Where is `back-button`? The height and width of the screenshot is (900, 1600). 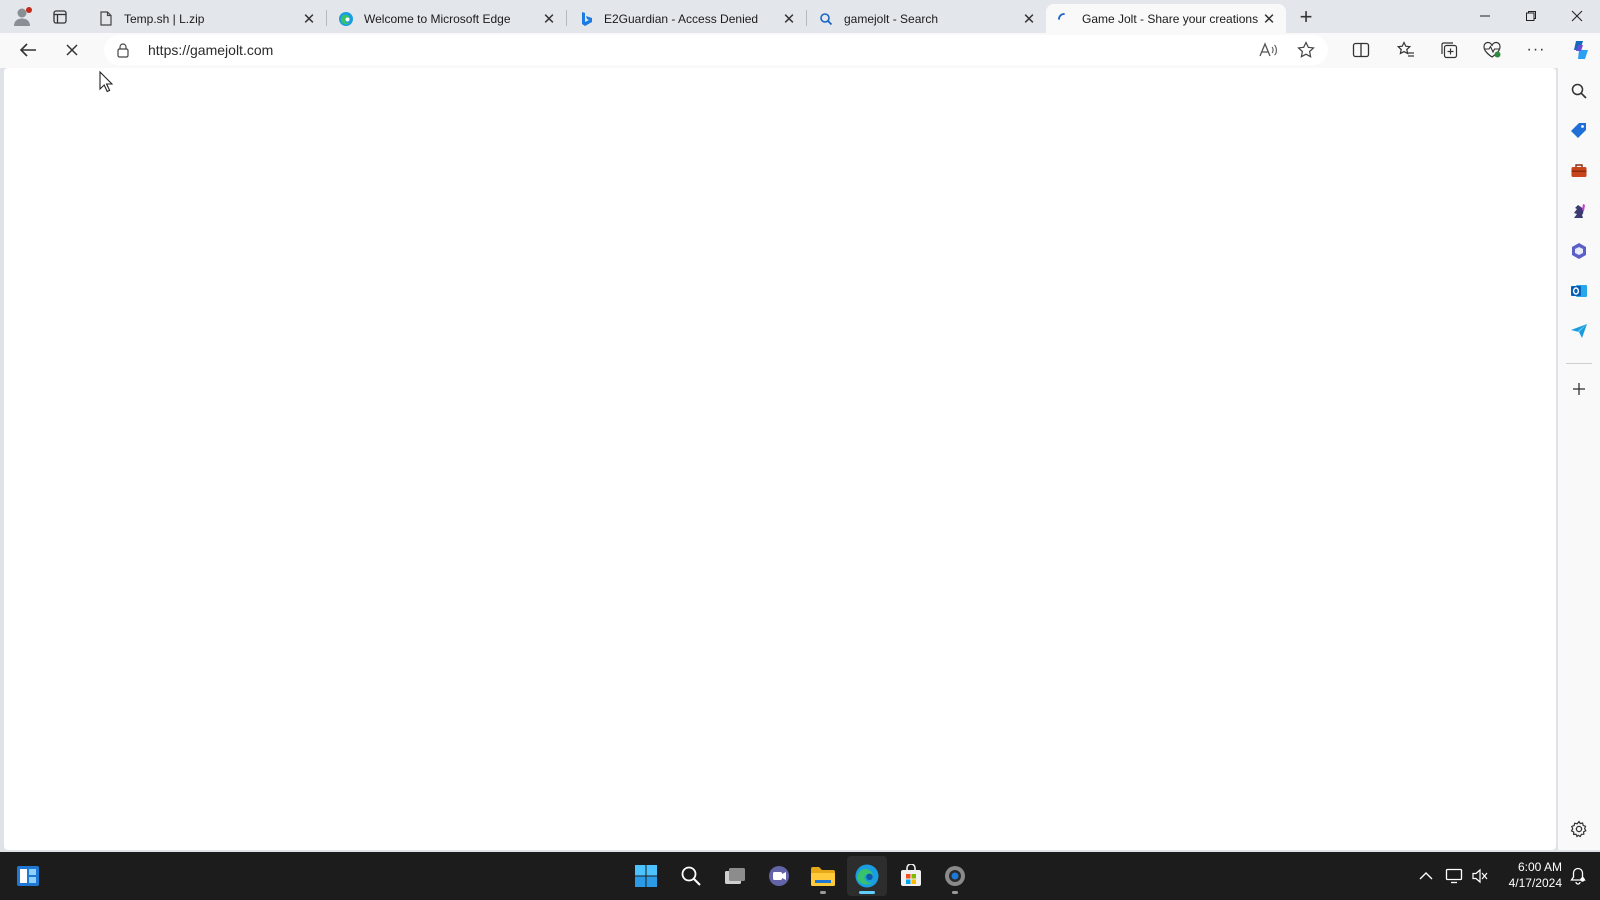
back-button is located at coordinates (28, 50).